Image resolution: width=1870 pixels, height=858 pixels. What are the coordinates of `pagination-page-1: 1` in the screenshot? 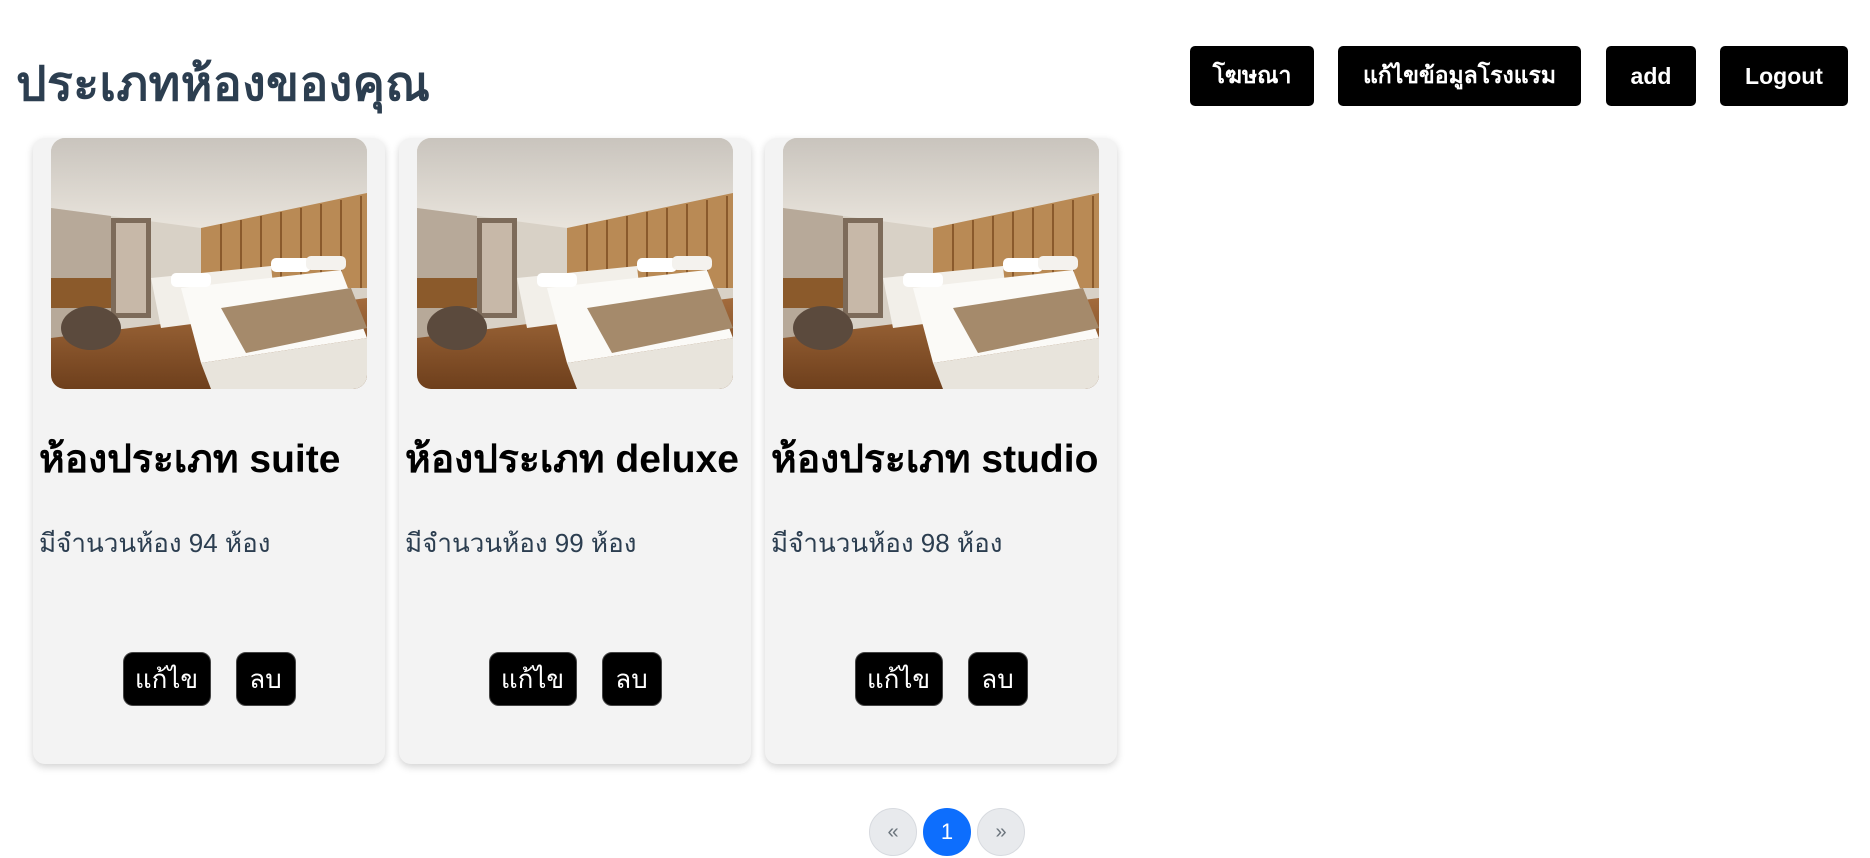 It's located at (947, 832).